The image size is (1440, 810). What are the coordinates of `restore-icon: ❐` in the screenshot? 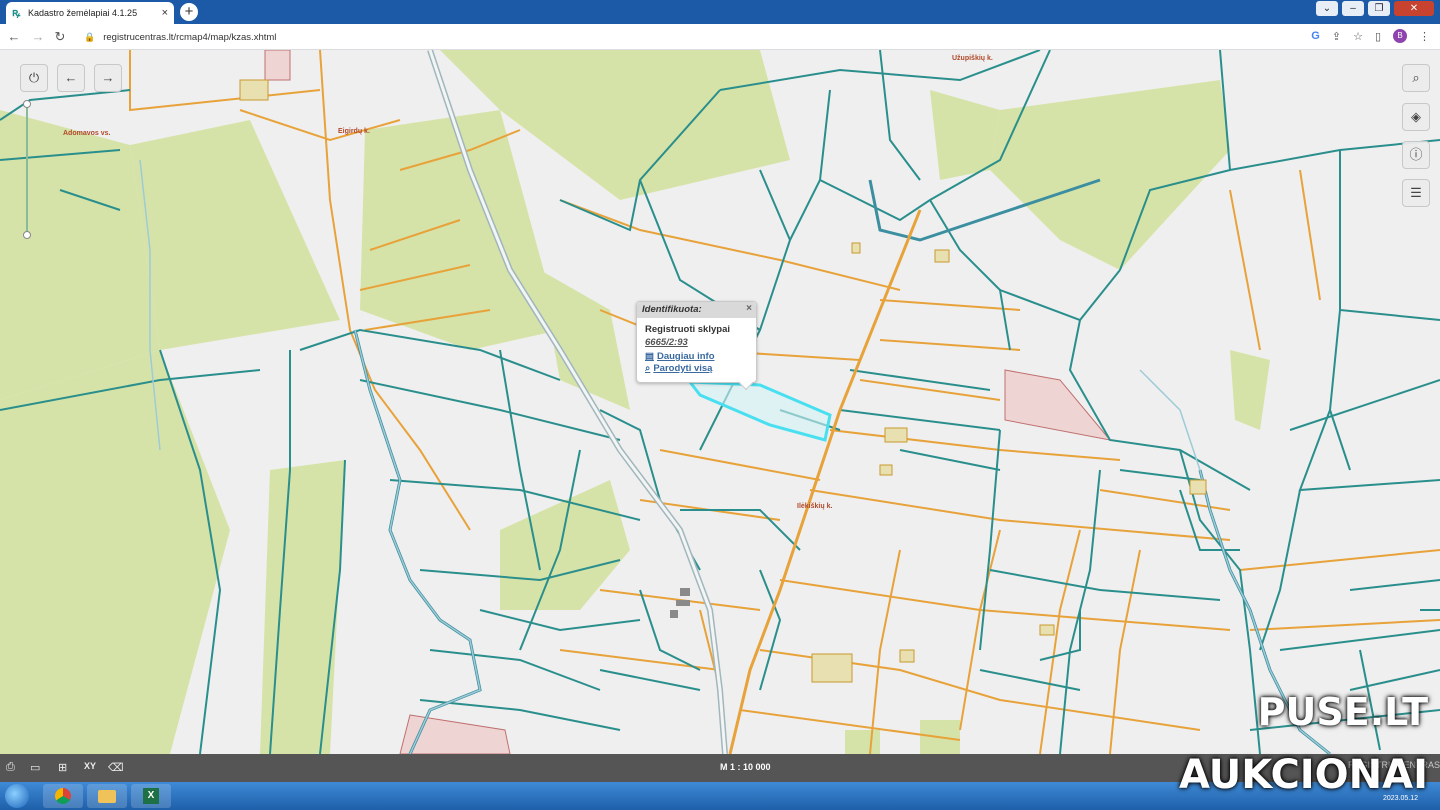 It's located at (1379, 8).